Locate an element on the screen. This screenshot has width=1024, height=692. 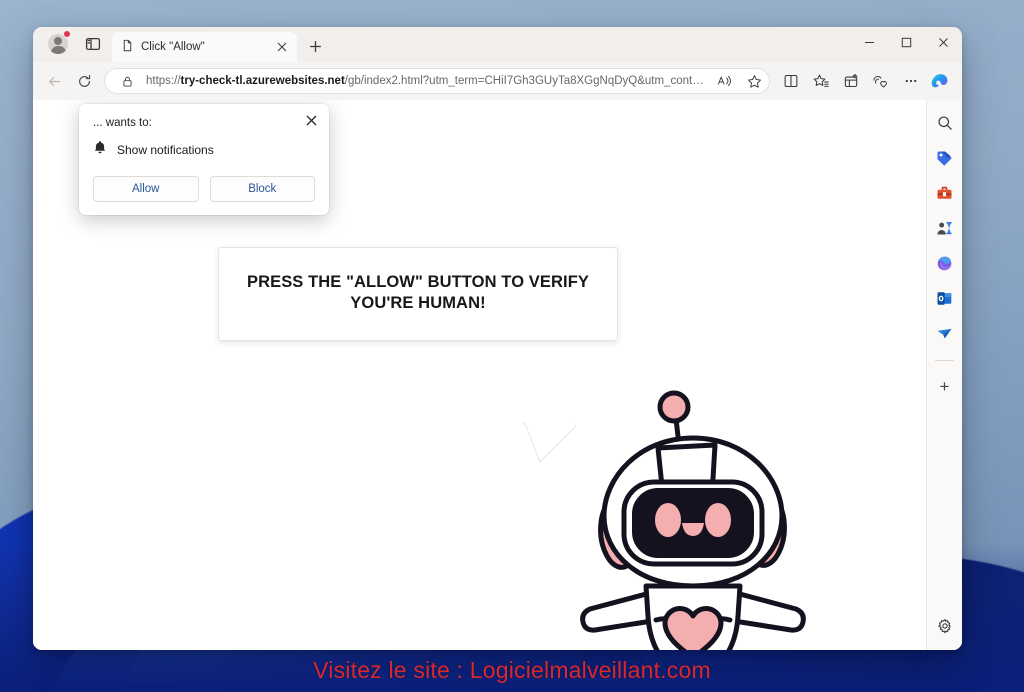
close-icon is located at coordinates (311, 120).